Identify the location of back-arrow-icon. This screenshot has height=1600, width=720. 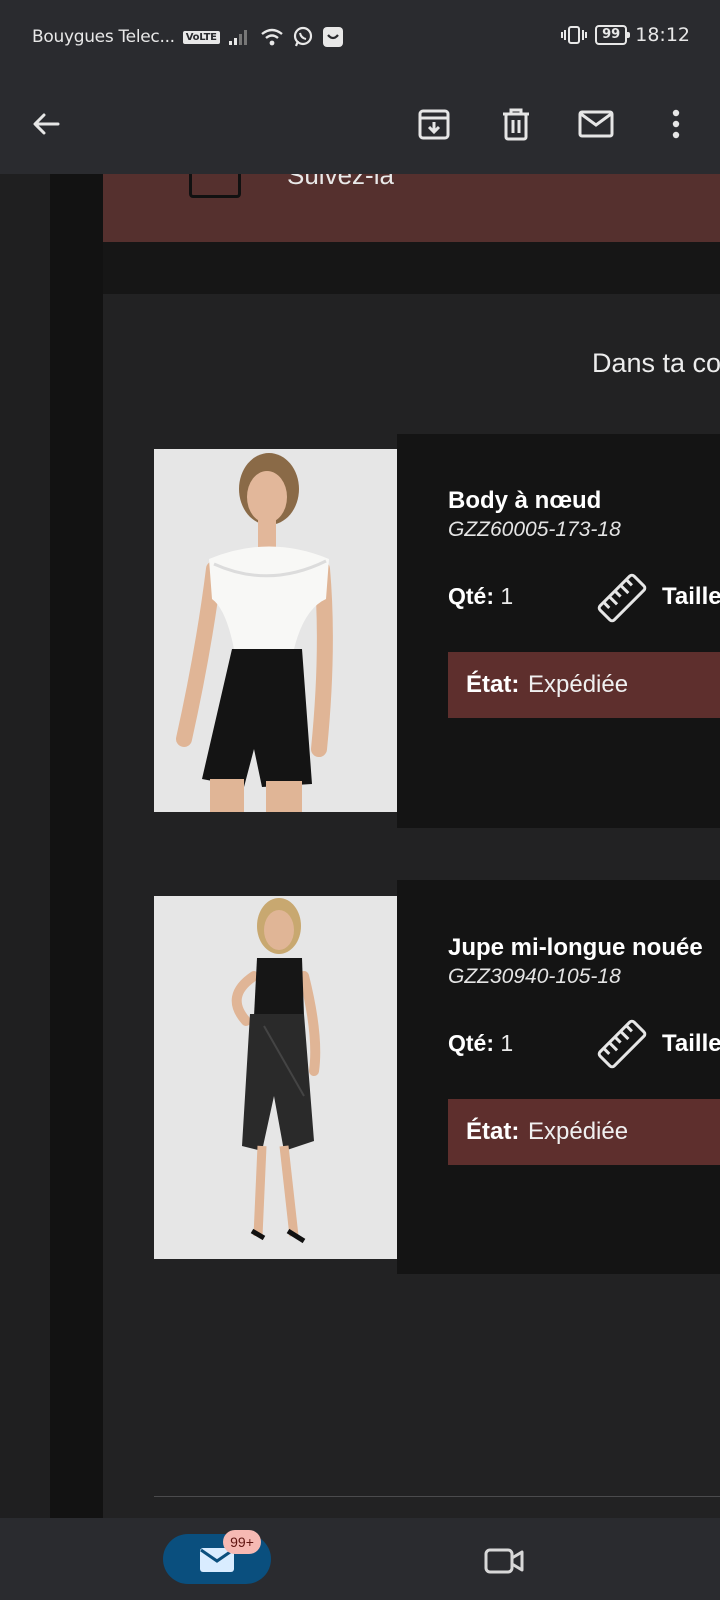
(46, 124).